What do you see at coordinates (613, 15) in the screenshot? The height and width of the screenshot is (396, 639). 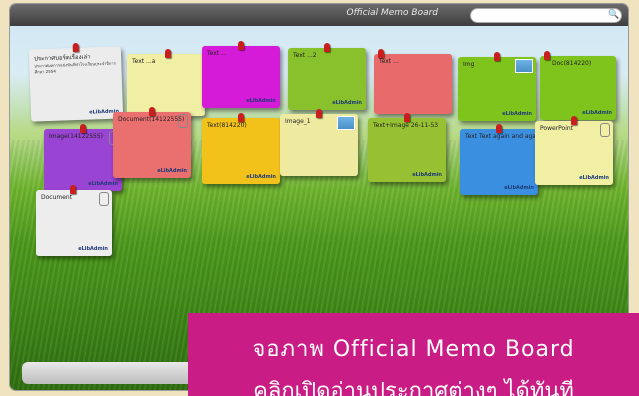 I see `search-icon: 🔍` at bounding box center [613, 15].